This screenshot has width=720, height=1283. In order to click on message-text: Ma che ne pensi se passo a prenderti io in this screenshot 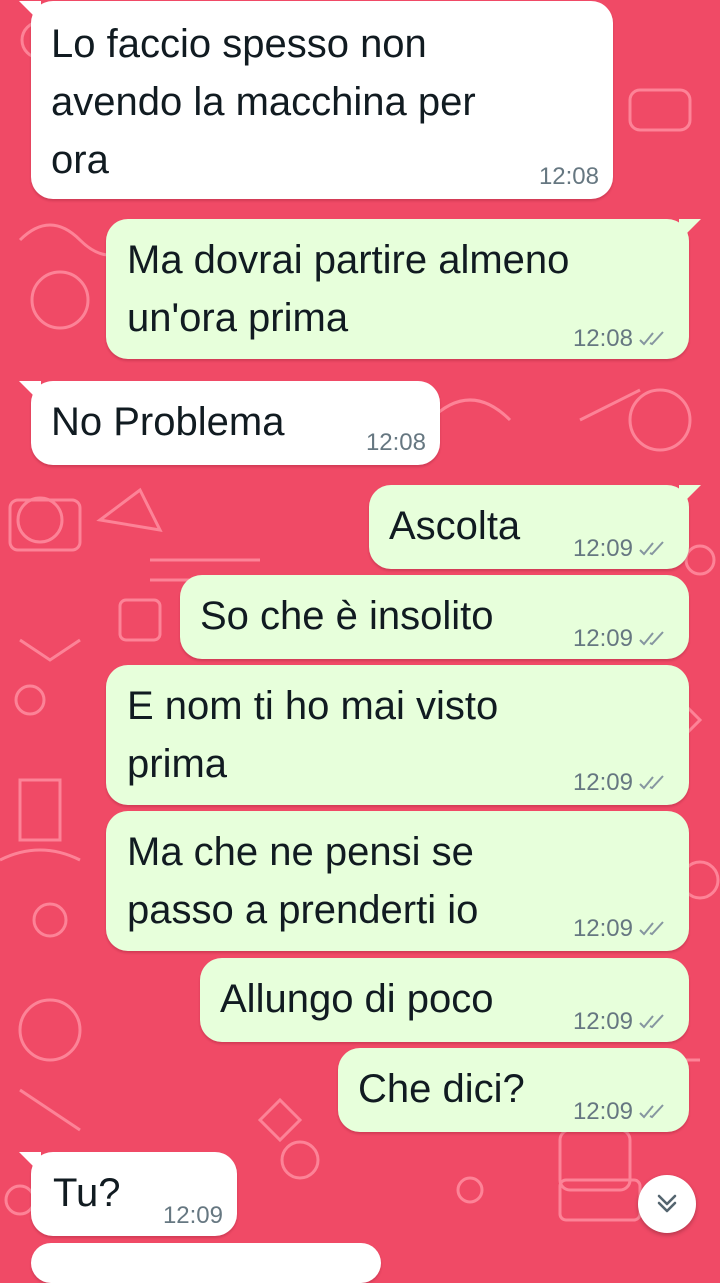, I will do `click(303, 881)`.